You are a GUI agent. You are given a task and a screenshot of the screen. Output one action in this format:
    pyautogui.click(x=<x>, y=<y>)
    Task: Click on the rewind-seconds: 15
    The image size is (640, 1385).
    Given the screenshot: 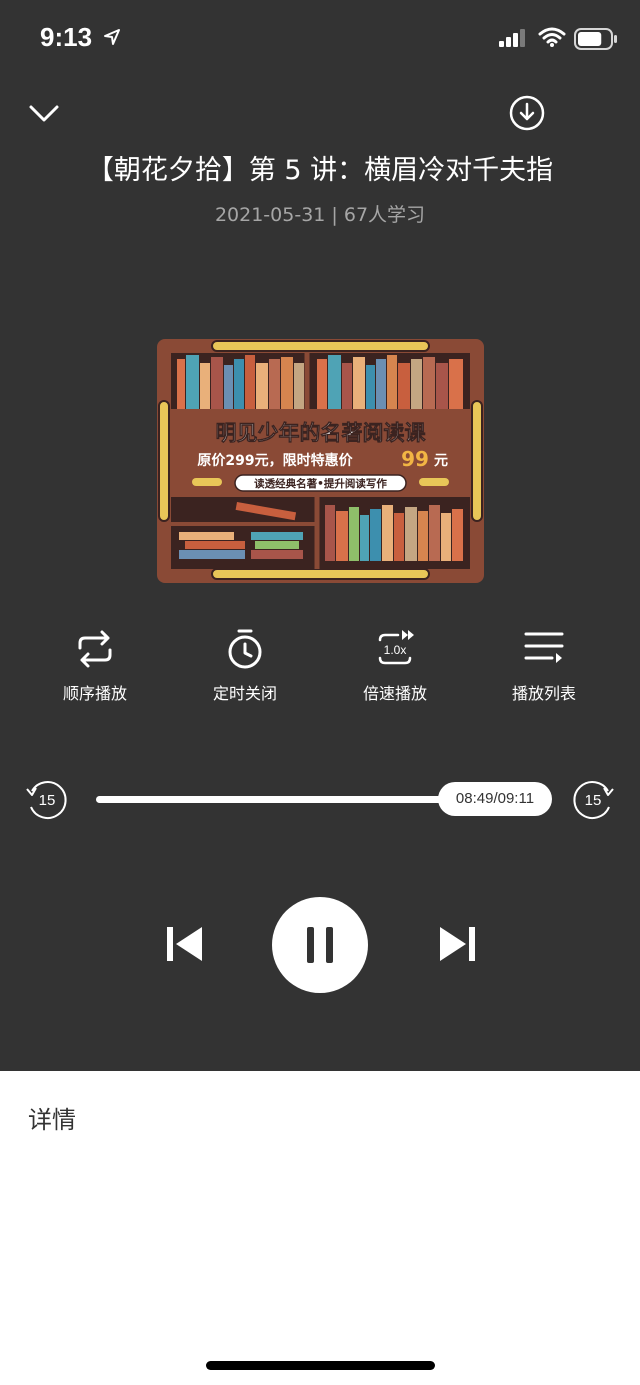 What is the action you would take?
    pyautogui.click(x=47, y=800)
    